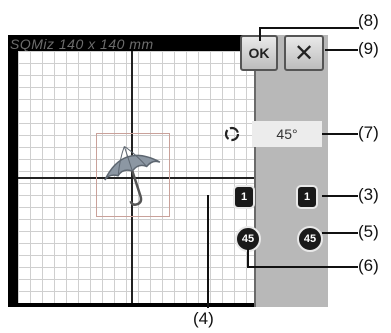  I want to click on callout-8-leader, so click(260, 34).